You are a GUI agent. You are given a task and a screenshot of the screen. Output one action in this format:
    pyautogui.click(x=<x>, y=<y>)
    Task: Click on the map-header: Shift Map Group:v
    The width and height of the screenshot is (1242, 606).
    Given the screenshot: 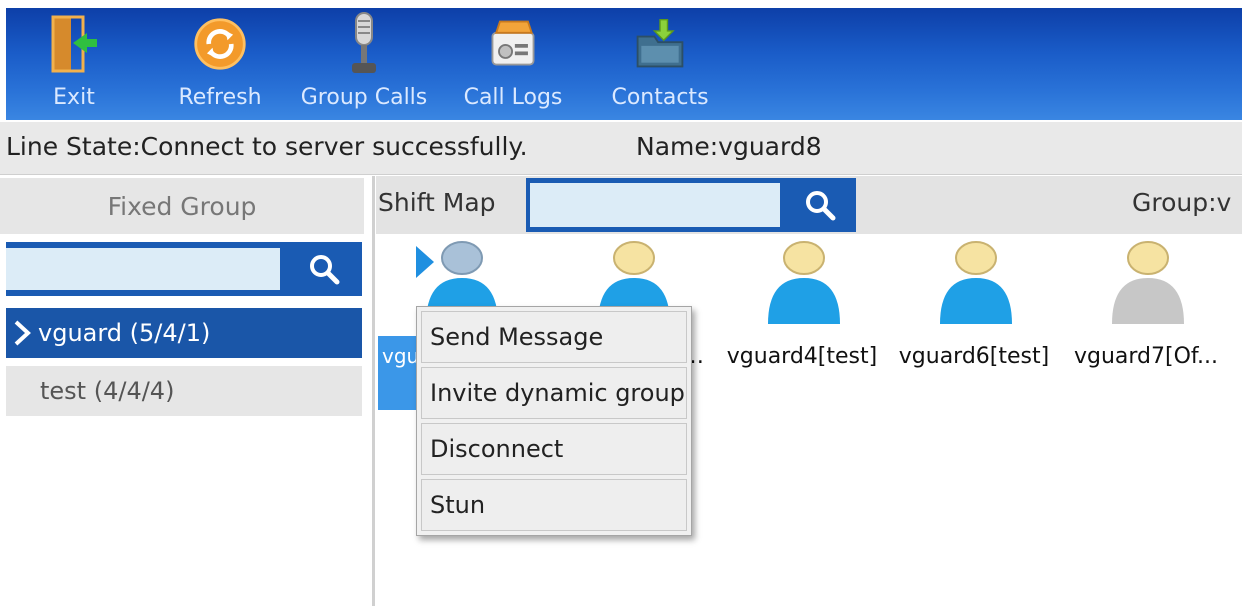 What is the action you would take?
    pyautogui.click(x=809, y=205)
    